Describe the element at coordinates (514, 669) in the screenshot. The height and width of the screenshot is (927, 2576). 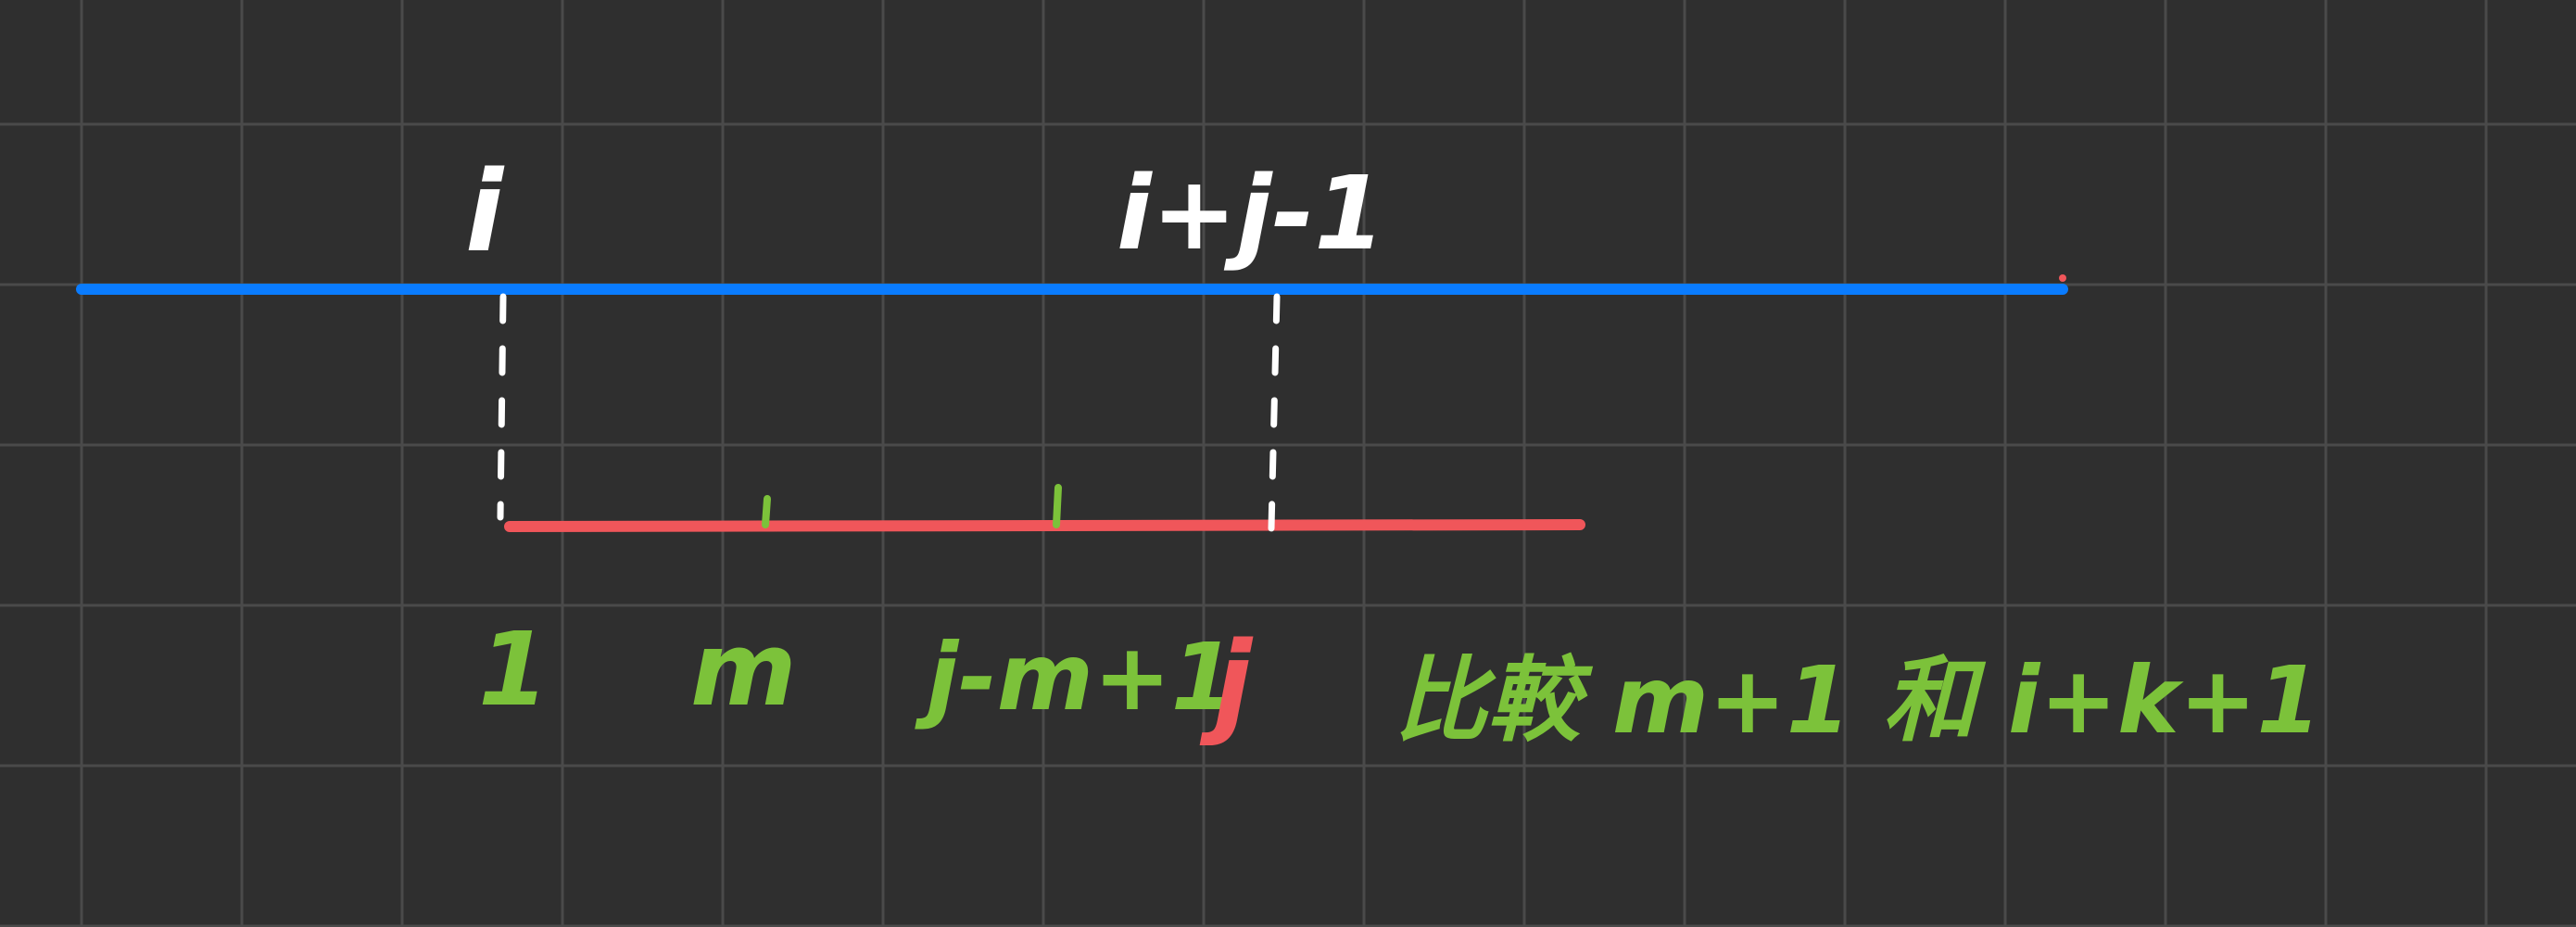
I see `label-bottom-1: 1` at that location.